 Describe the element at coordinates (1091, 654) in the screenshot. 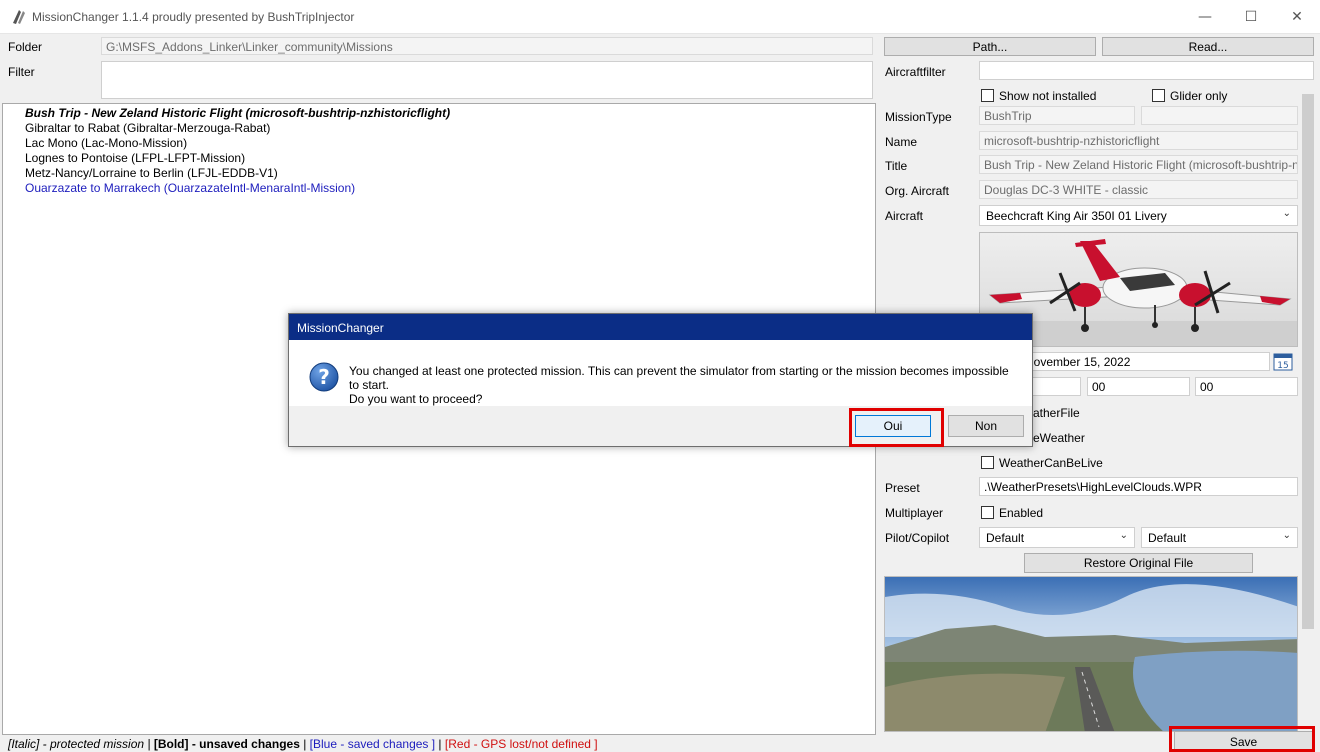

I see `landscape-image` at that location.